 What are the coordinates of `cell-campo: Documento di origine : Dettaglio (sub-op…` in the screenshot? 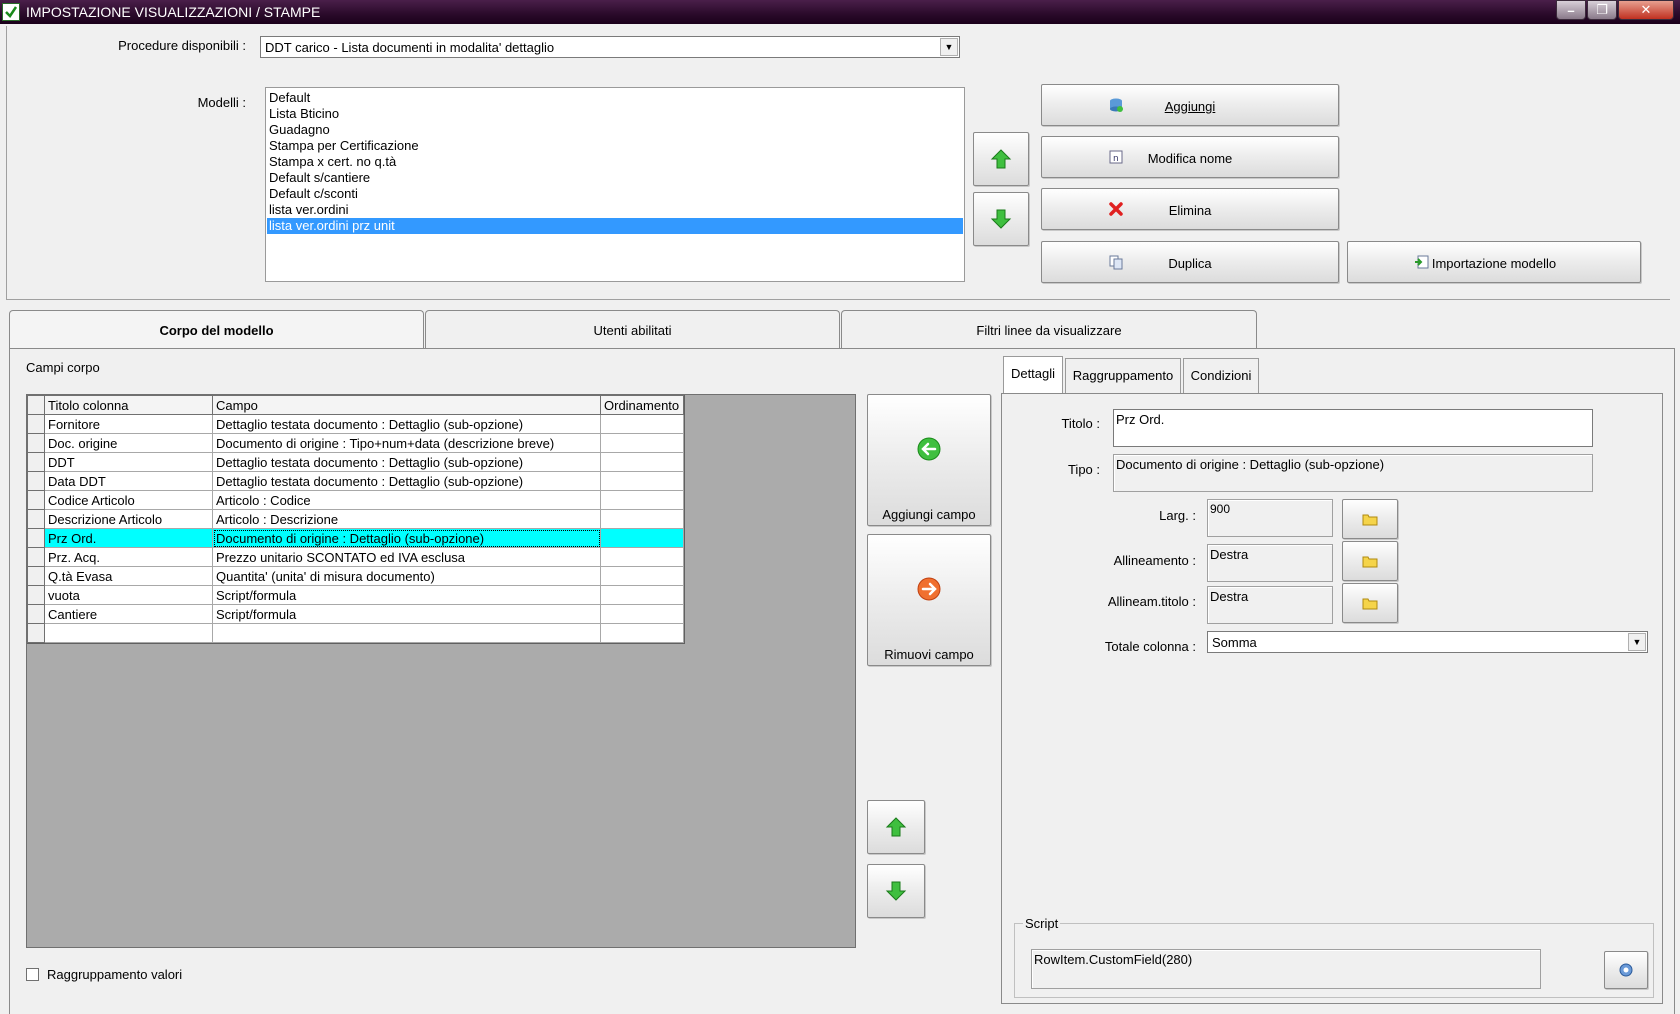 It's located at (406, 538).